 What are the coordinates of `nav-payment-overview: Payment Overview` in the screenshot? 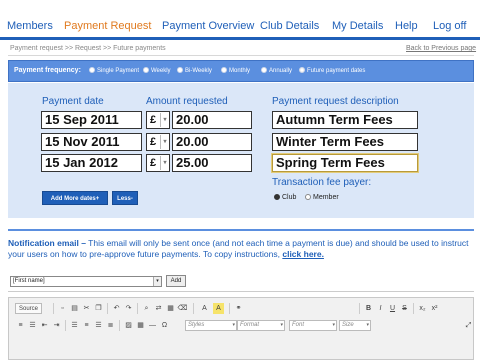 It's located at (208, 26).